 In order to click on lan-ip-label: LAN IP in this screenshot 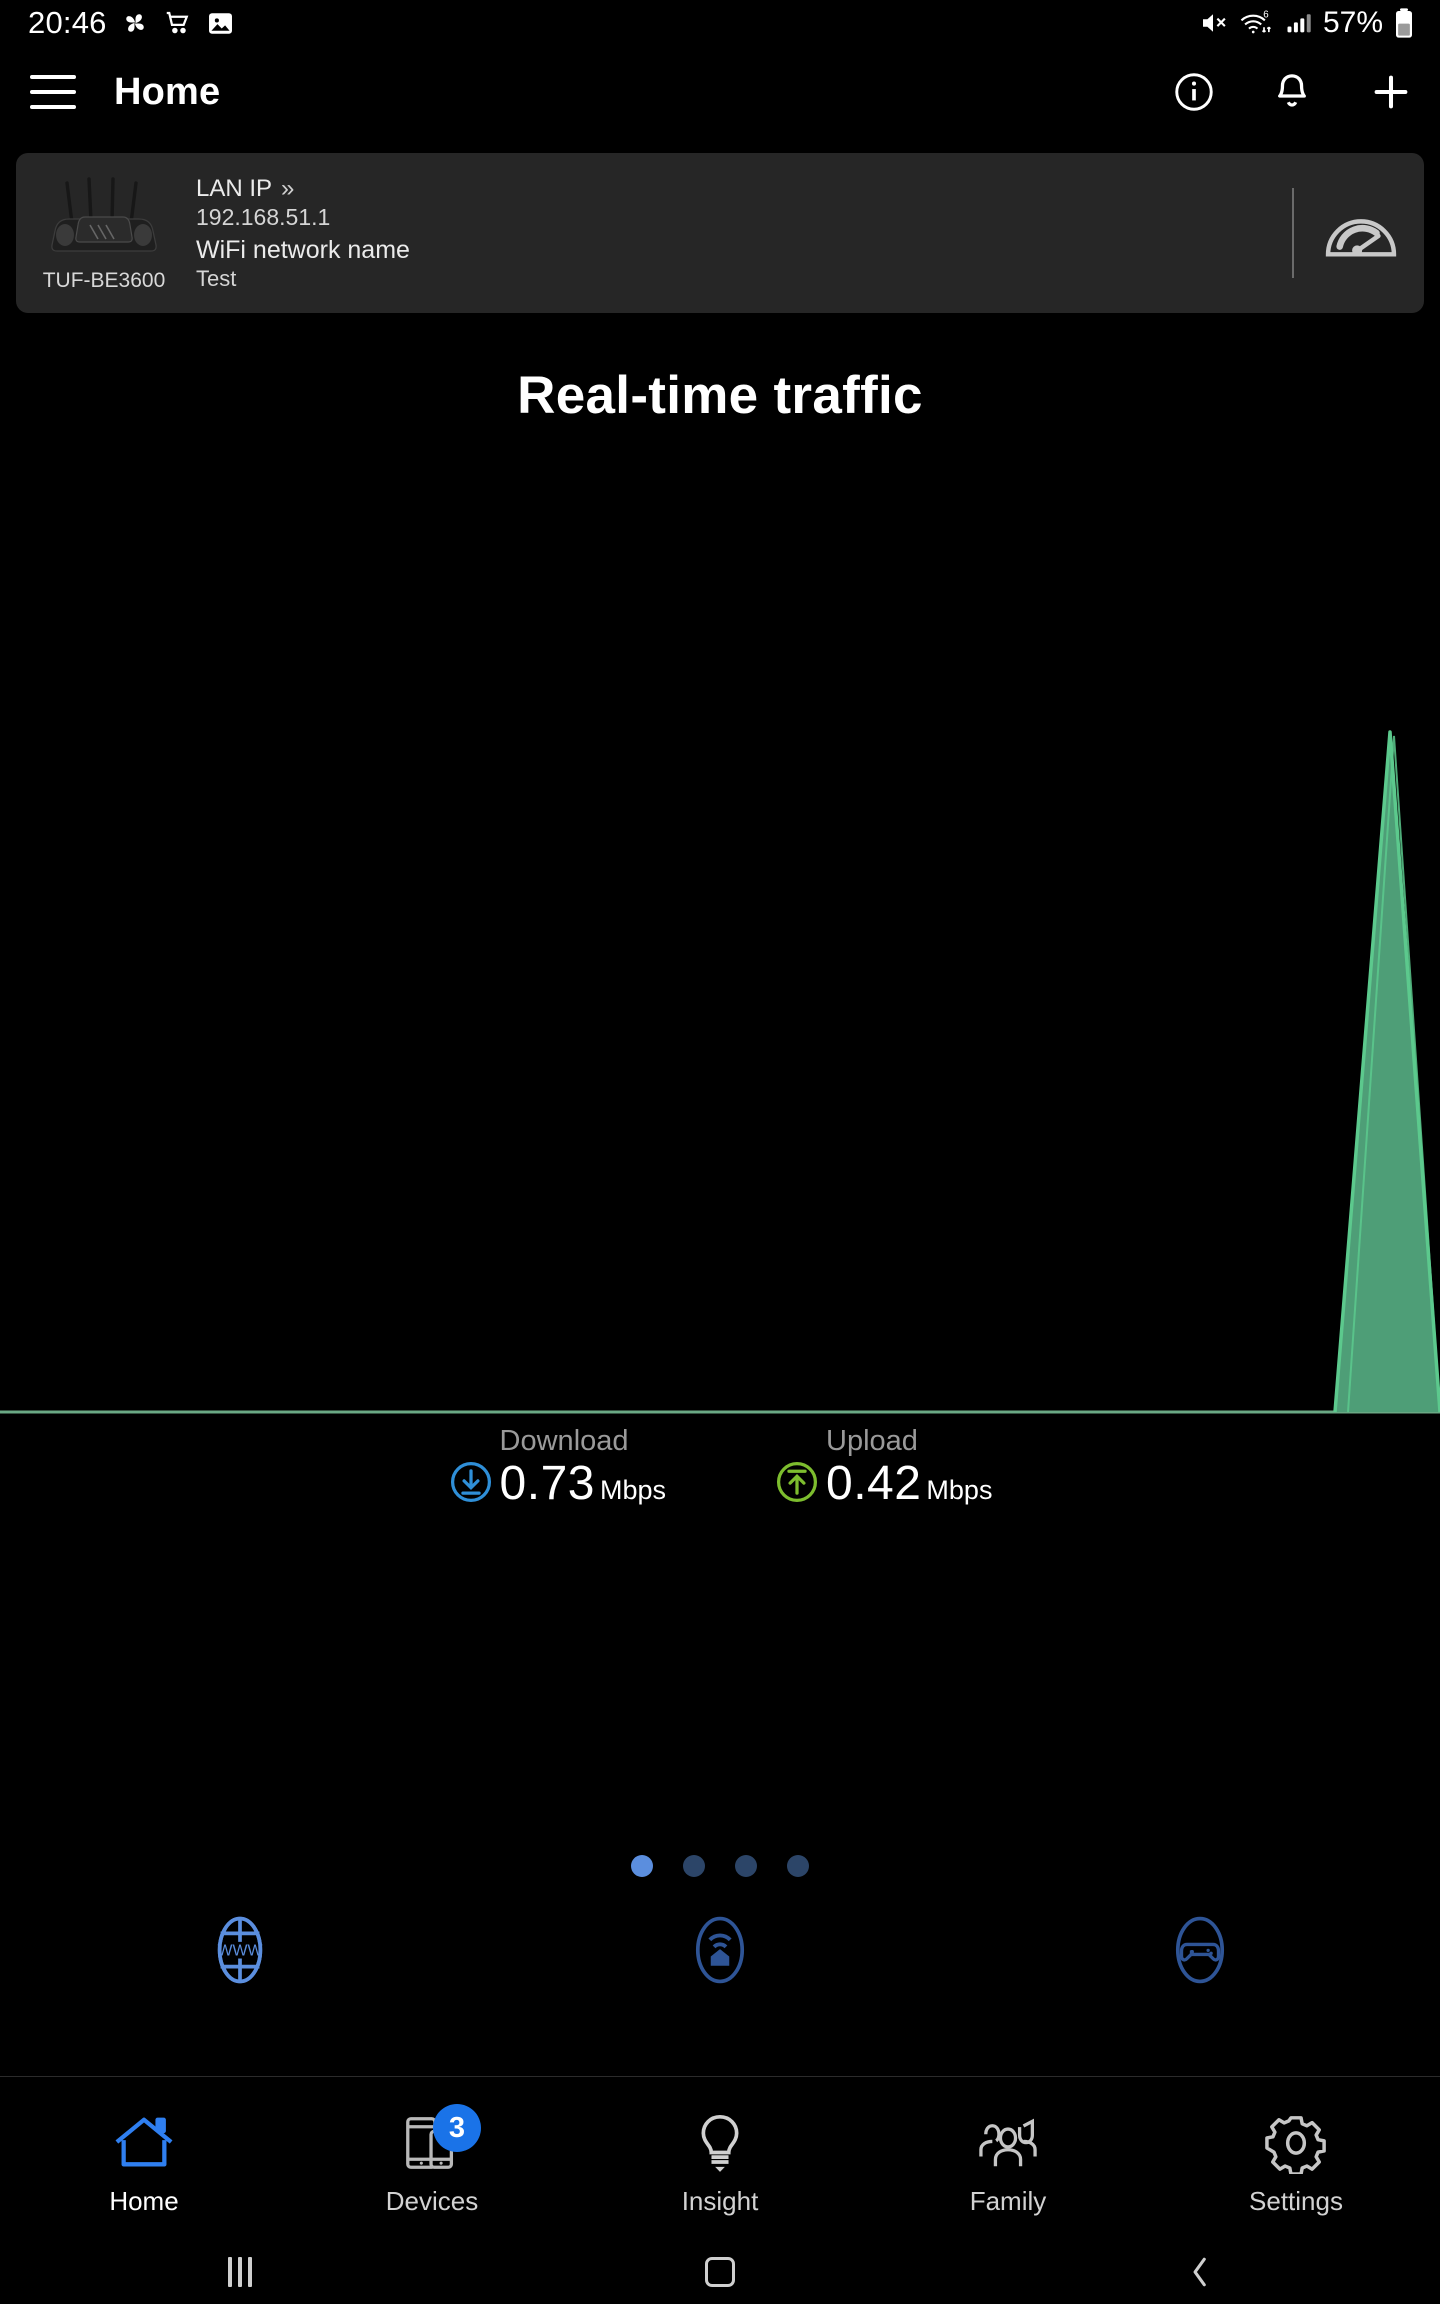, I will do `click(234, 188)`.